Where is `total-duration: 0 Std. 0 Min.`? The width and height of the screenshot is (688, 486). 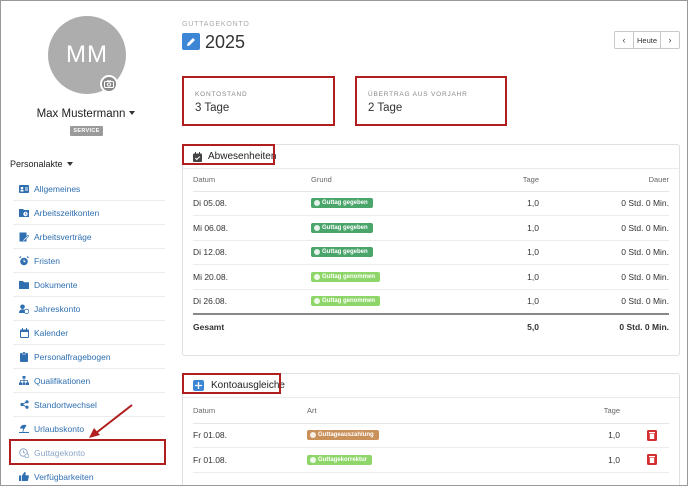 total-duration: 0 Std. 0 Min. is located at coordinates (604, 325).